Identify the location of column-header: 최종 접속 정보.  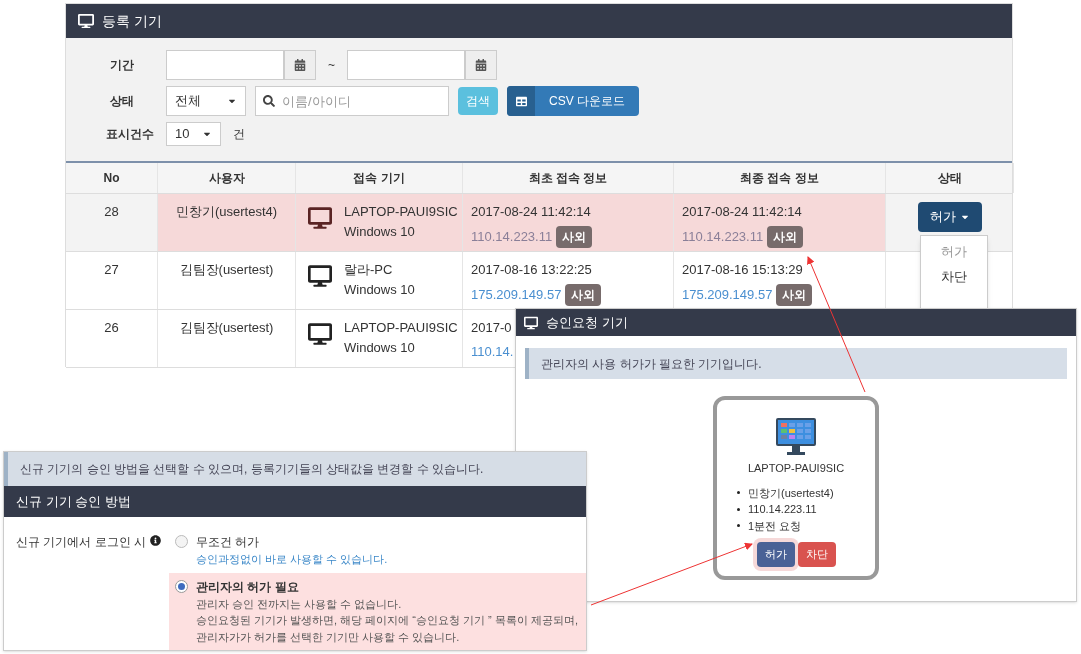
(780, 178).